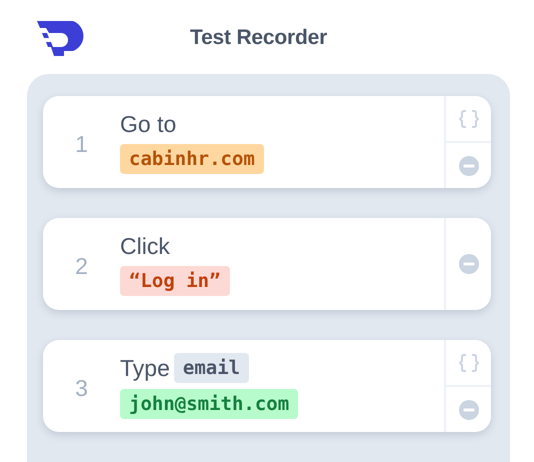  Describe the element at coordinates (192, 159) in the screenshot. I see `step-value: cabinhr.com` at that location.